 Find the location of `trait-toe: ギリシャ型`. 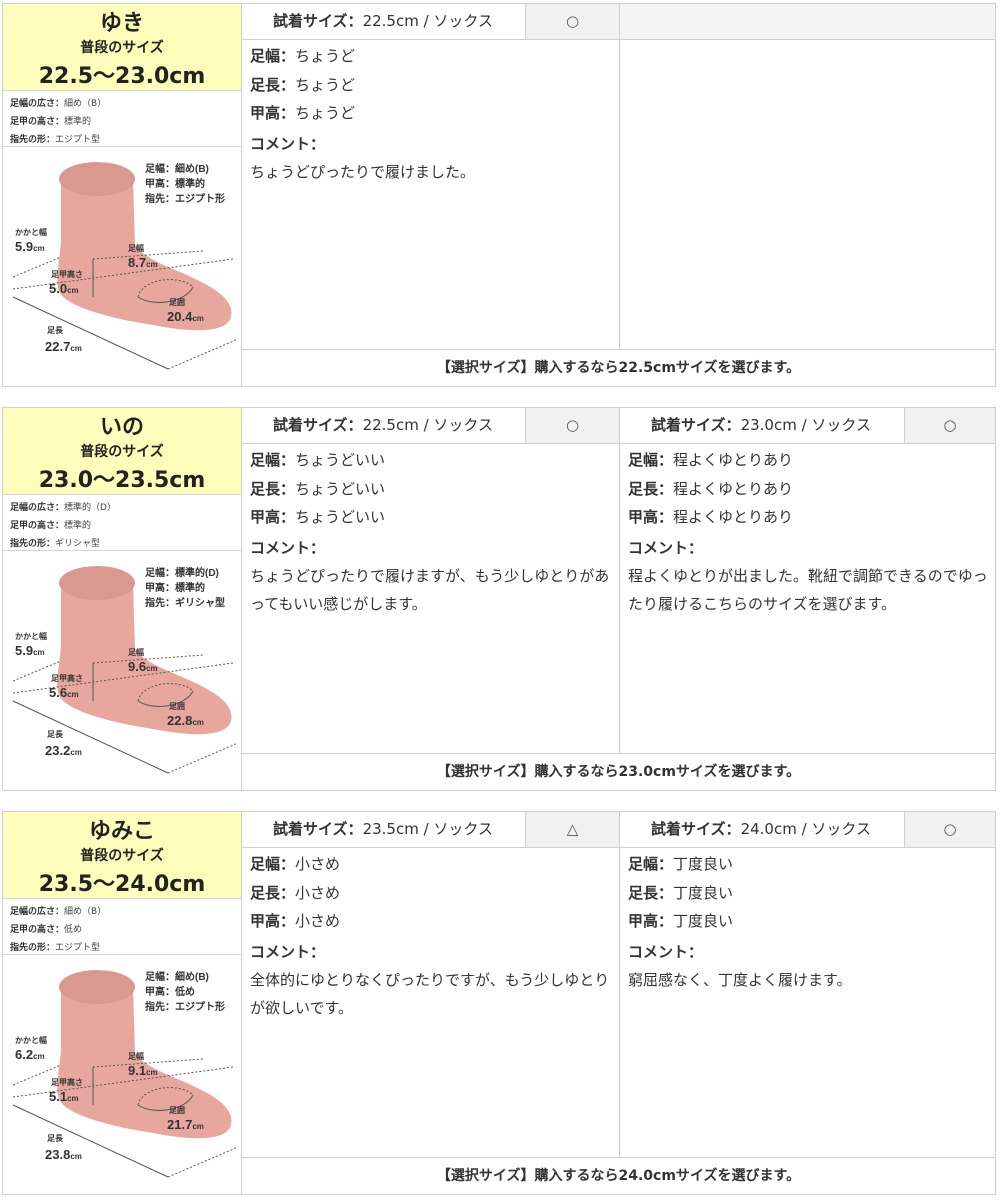

trait-toe: ギリシャ型 is located at coordinates (78, 544).